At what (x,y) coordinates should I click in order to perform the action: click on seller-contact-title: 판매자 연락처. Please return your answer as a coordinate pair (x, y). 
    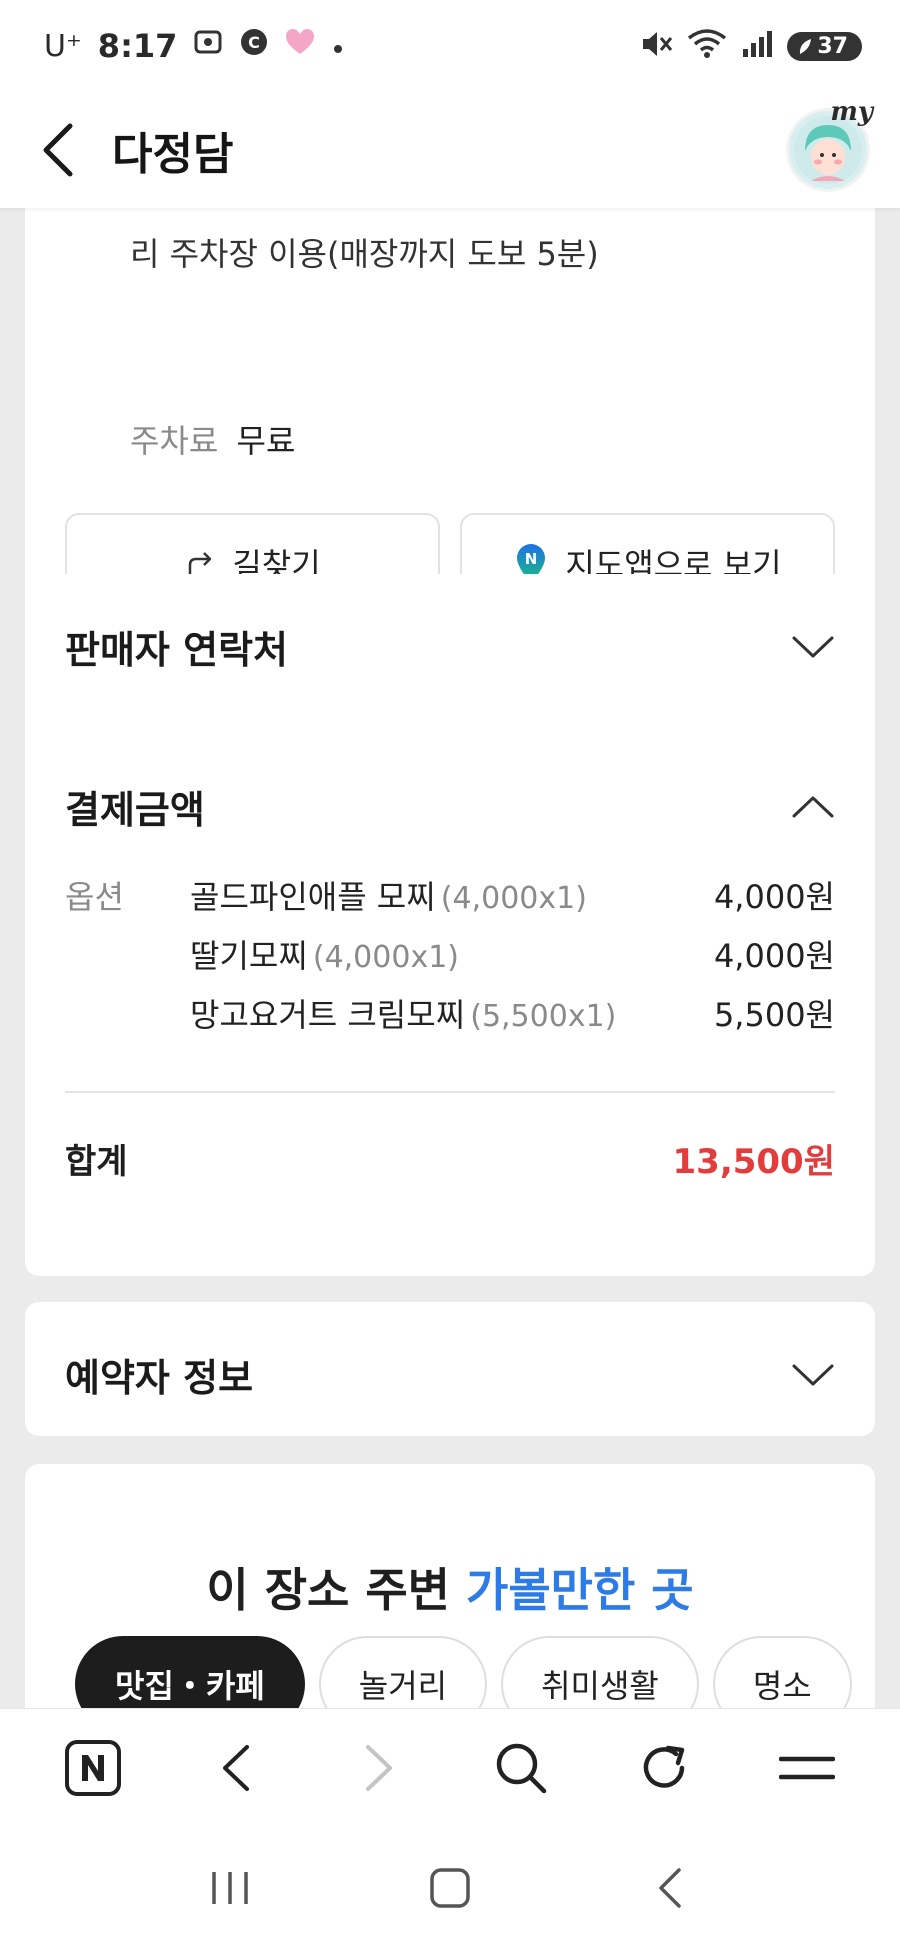
    Looking at the image, I should click on (176, 650).